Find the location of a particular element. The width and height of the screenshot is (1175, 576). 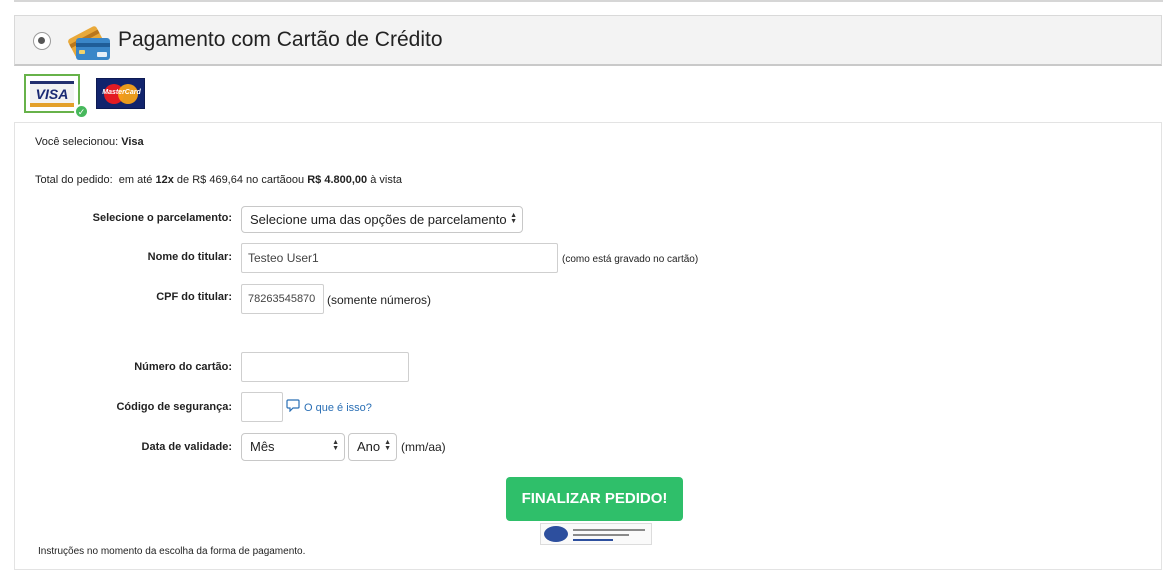

holder-label: Nome do titular: is located at coordinates (189, 257).